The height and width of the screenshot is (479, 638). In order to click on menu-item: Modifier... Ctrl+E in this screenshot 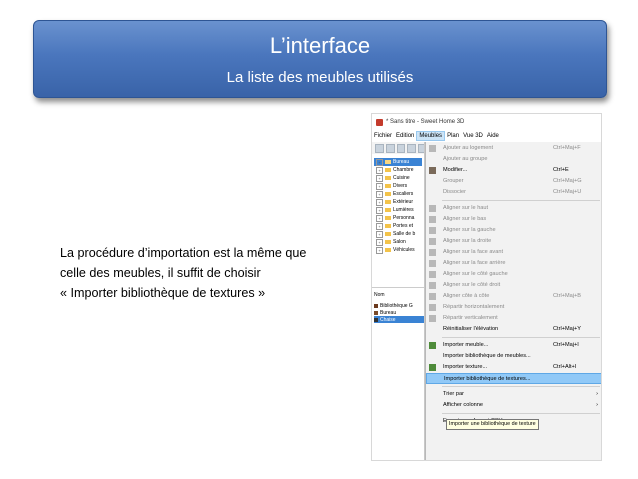, I will do `click(513, 170)`.